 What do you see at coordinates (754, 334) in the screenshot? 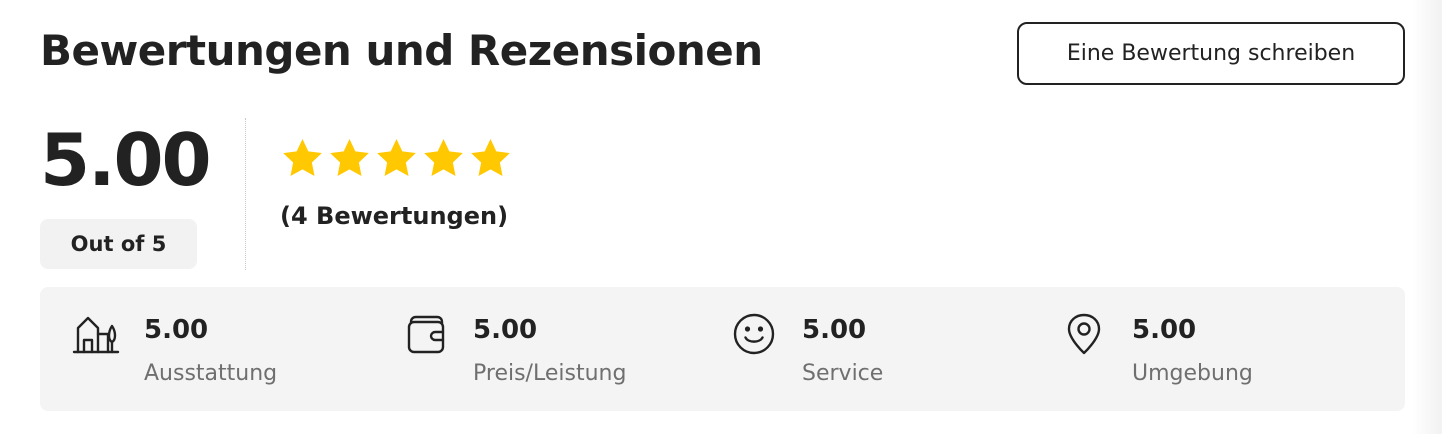
I see `smiley-icon` at bounding box center [754, 334].